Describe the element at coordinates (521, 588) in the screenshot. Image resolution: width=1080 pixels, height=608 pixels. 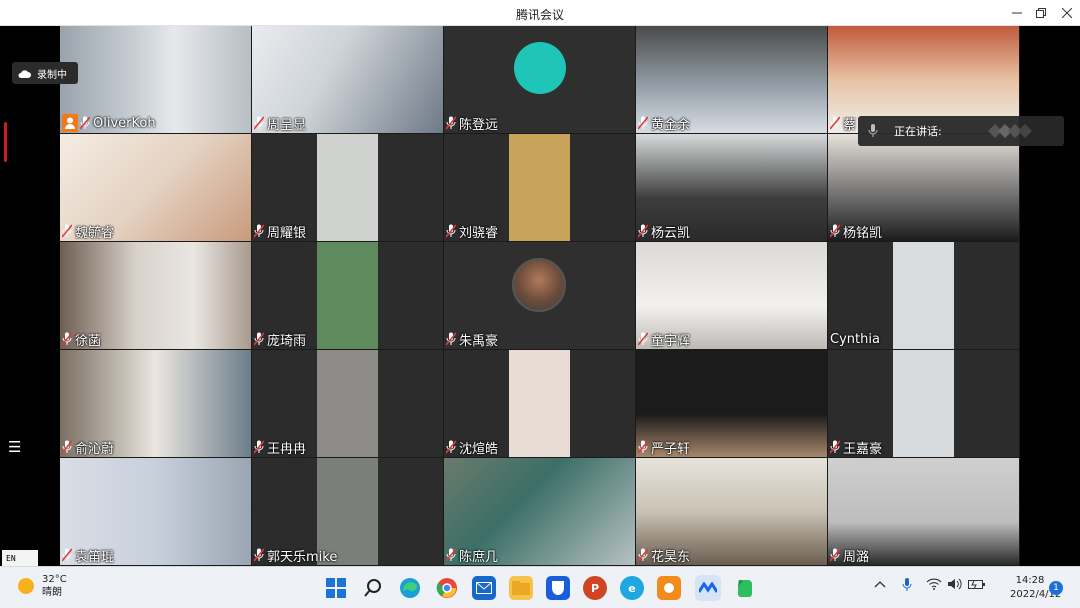
I see `files-icon` at that location.